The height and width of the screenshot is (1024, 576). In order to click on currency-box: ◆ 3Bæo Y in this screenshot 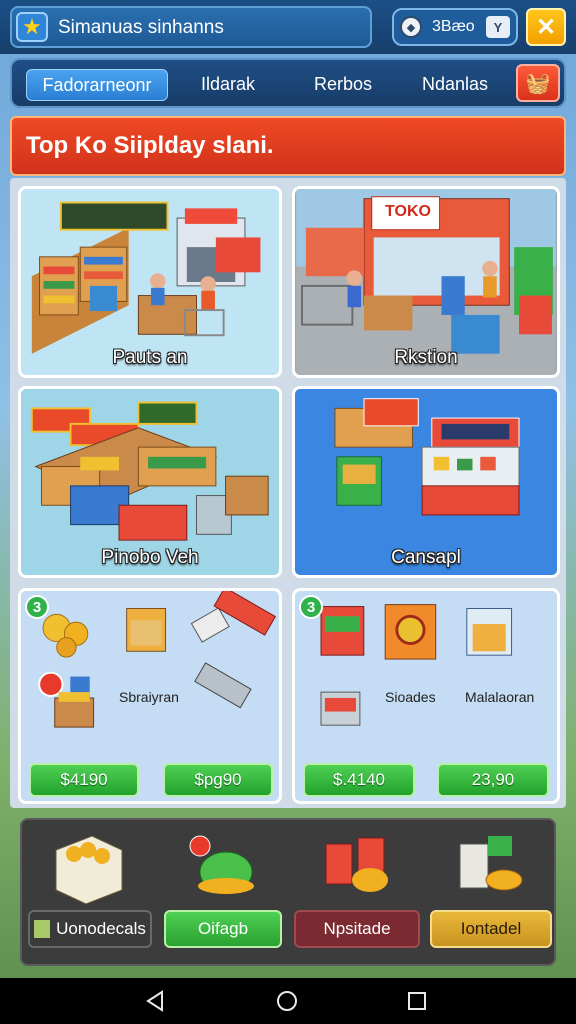, I will do `click(455, 27)`.